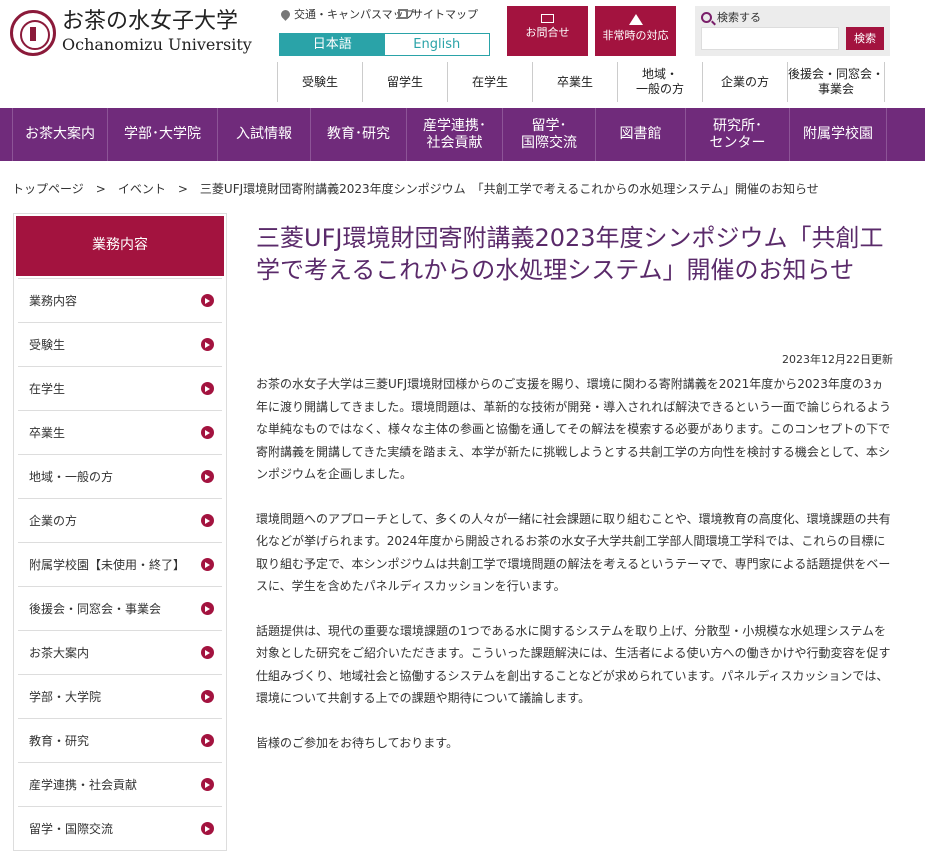  What do you see at coordinates (33, 33) in the screenshot?
I see `university-seal-icon` at bounding box center [33, 33].